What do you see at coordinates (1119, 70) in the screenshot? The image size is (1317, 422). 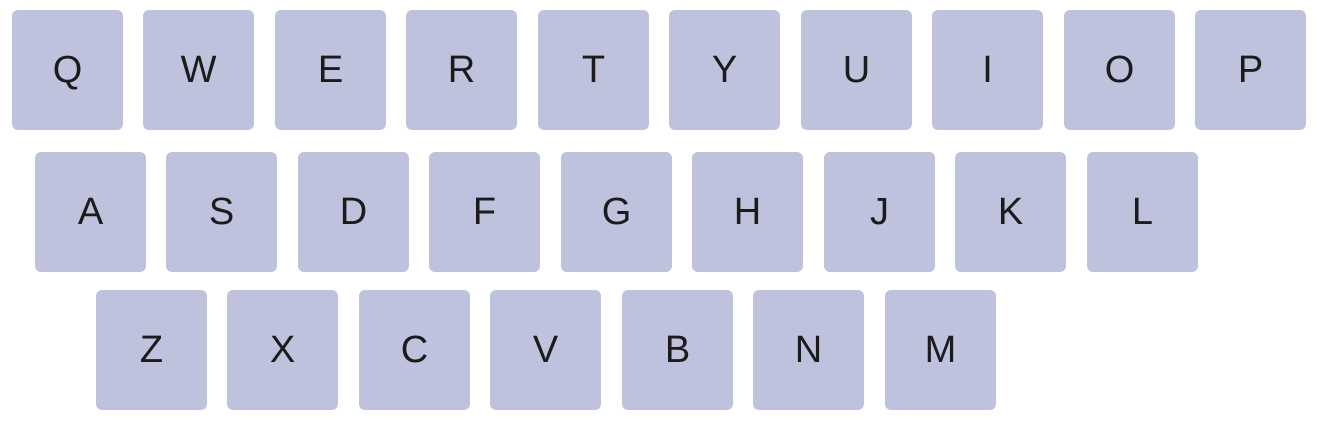 I see `key-o: O` at bounding box center [1119, 70].